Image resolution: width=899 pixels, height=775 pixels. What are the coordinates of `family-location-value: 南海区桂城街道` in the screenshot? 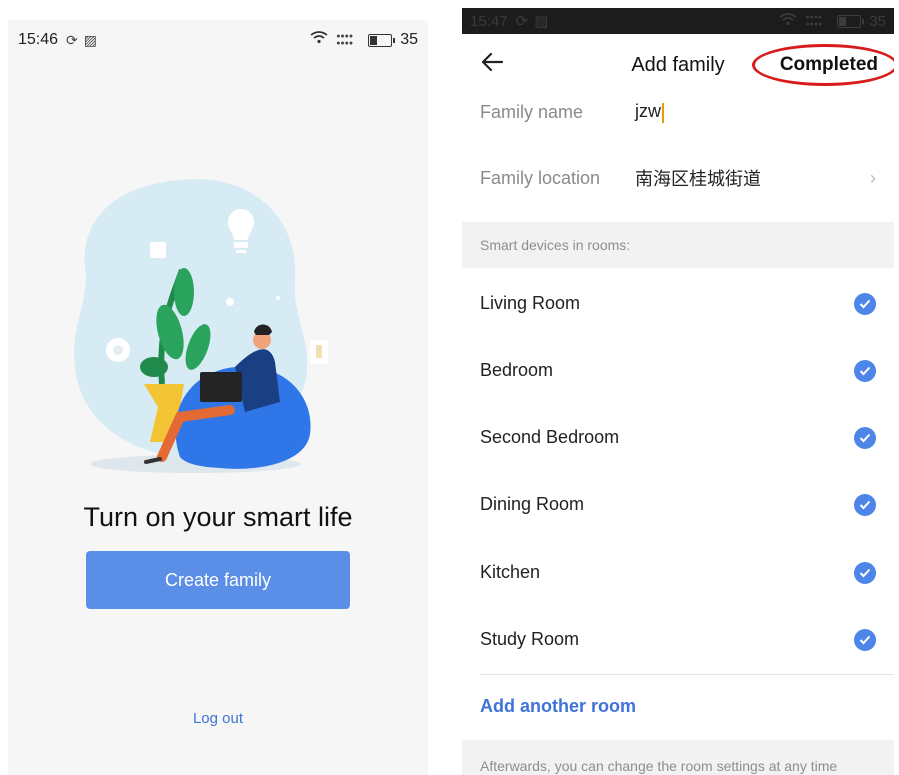 It's located at (698, 179).